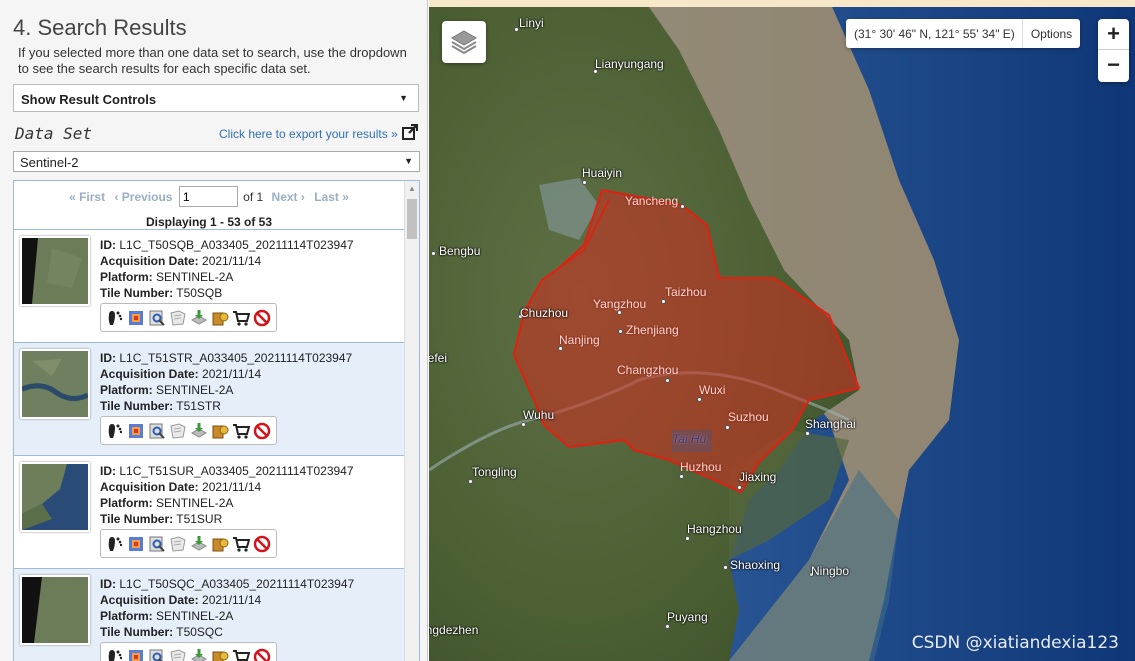  I want to click on result-id: L1C_T50SQC_A033405_20211114T023947, so click(237, 584).